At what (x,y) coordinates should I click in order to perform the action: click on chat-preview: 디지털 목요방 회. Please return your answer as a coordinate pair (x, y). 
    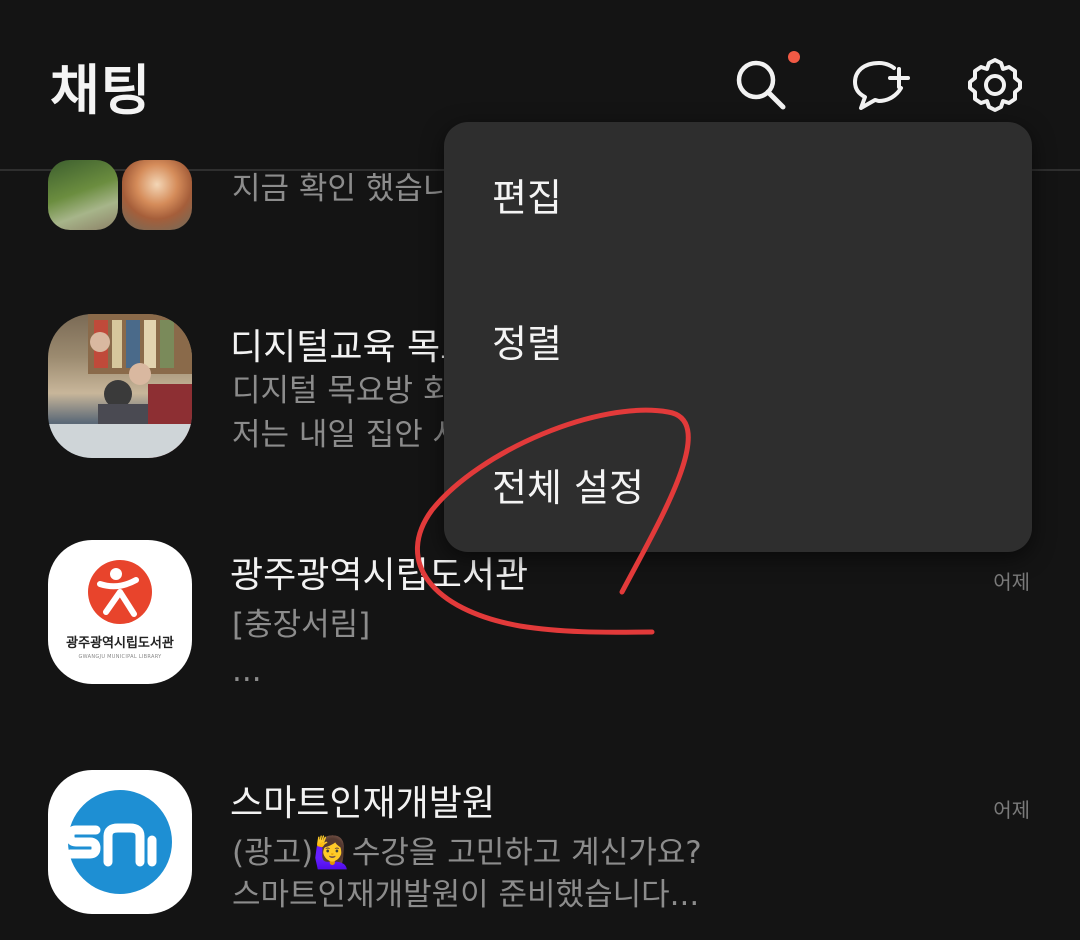
    Looking at the image, I should click on (342, 391).